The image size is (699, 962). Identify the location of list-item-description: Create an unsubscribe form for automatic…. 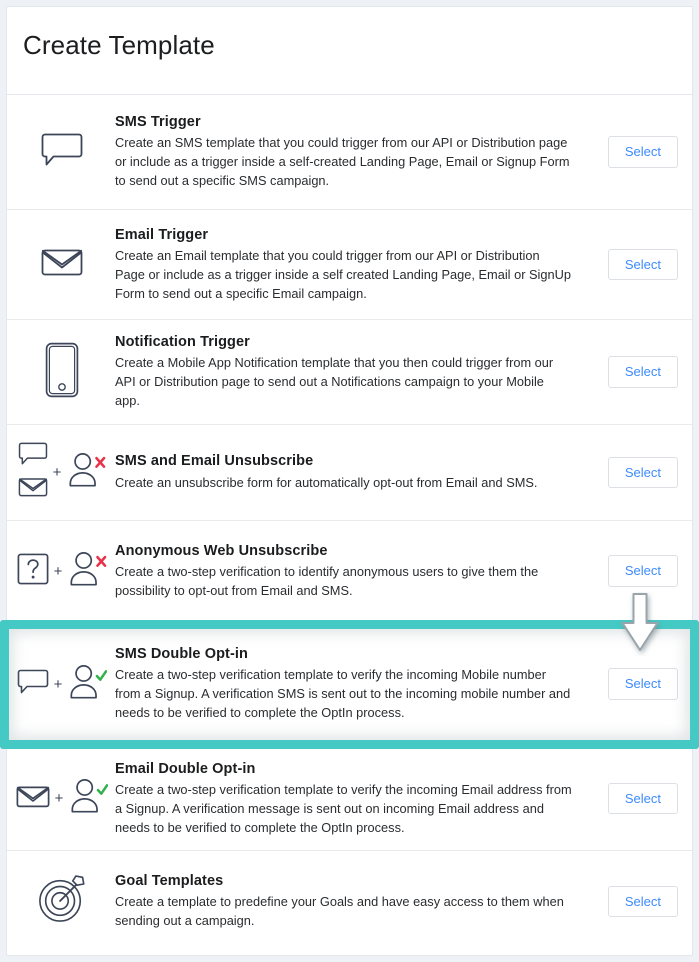
(326, 482).